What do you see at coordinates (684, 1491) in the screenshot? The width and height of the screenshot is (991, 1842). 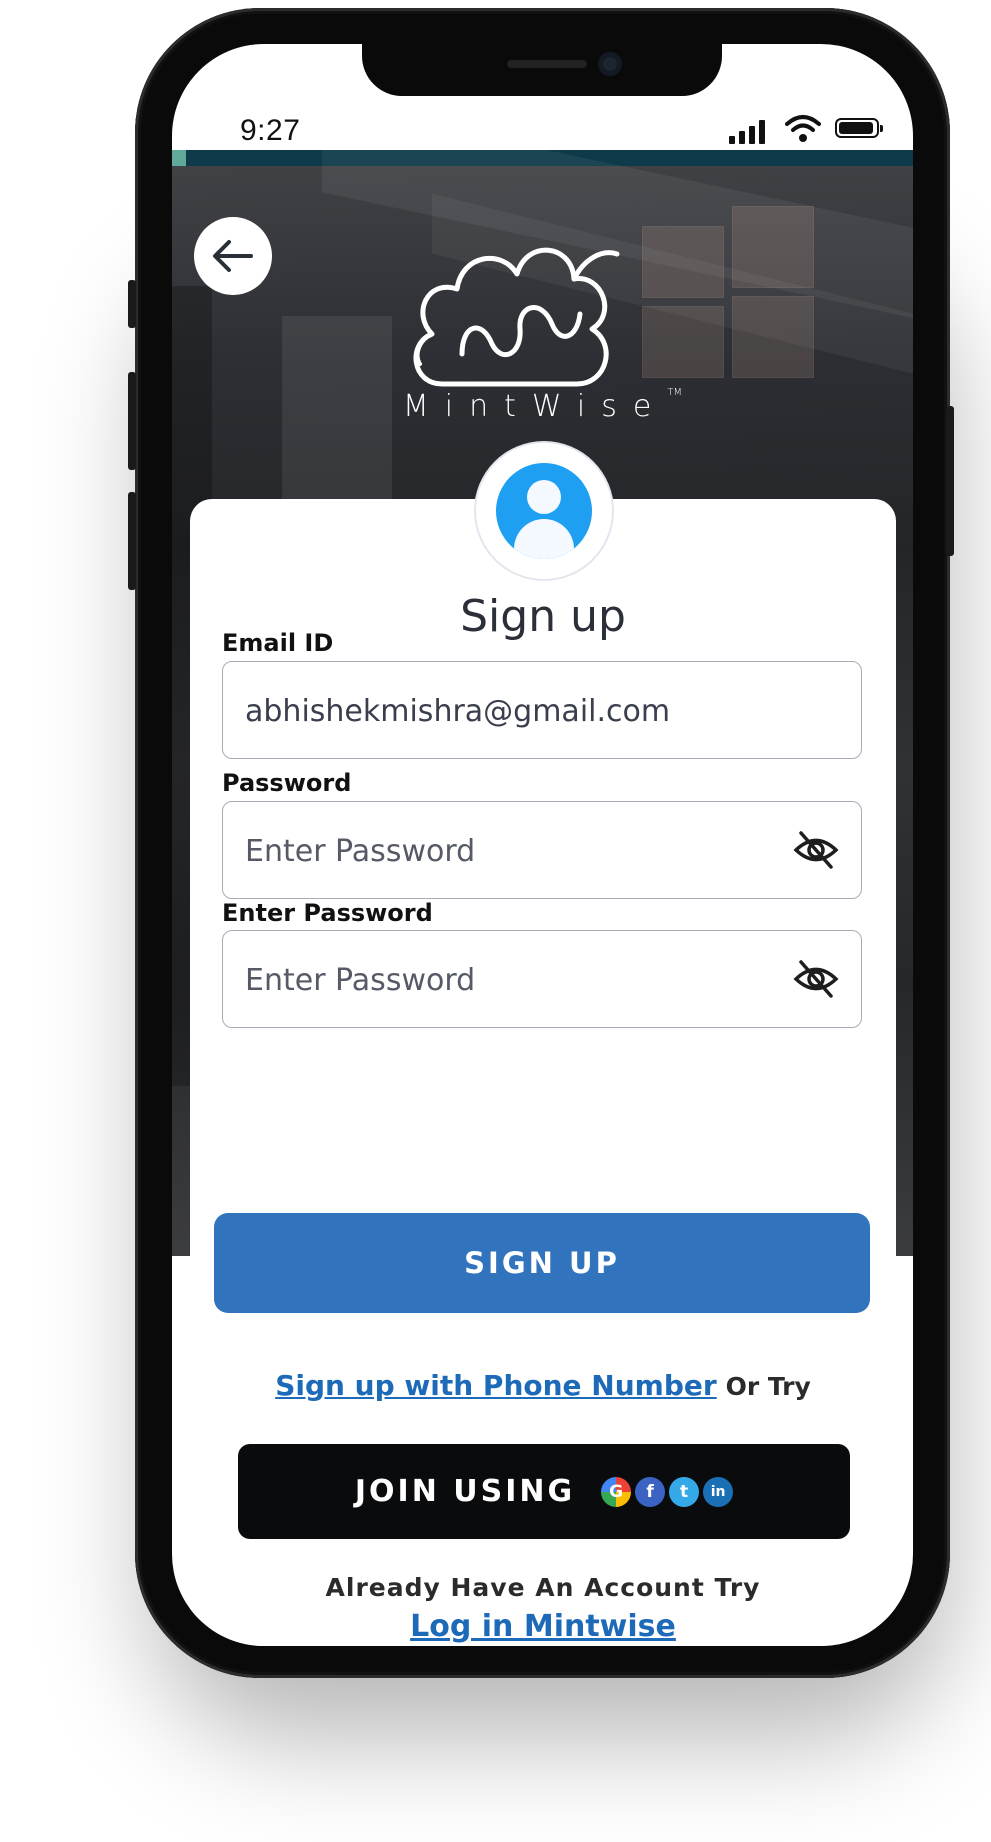 I see `twitter-icon: t` at bounding box center [684, 1491].